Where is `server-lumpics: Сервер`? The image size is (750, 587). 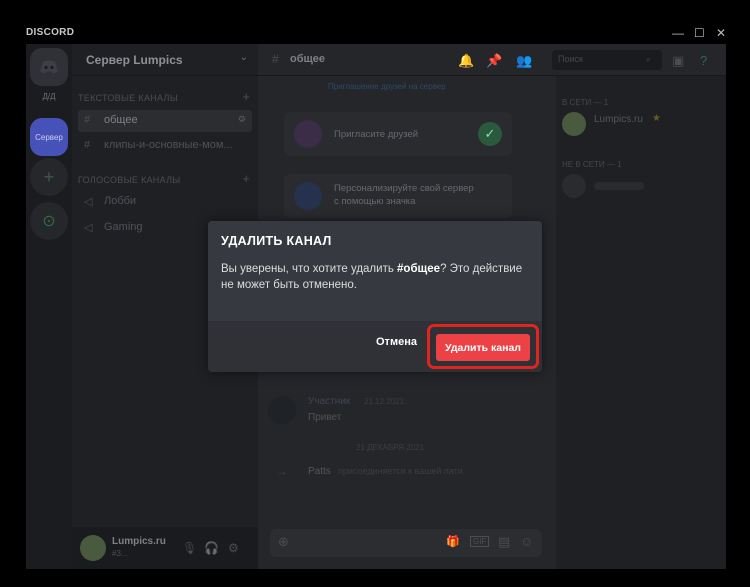 server-lumpics: Сервер is located at coordinates (49, 137).